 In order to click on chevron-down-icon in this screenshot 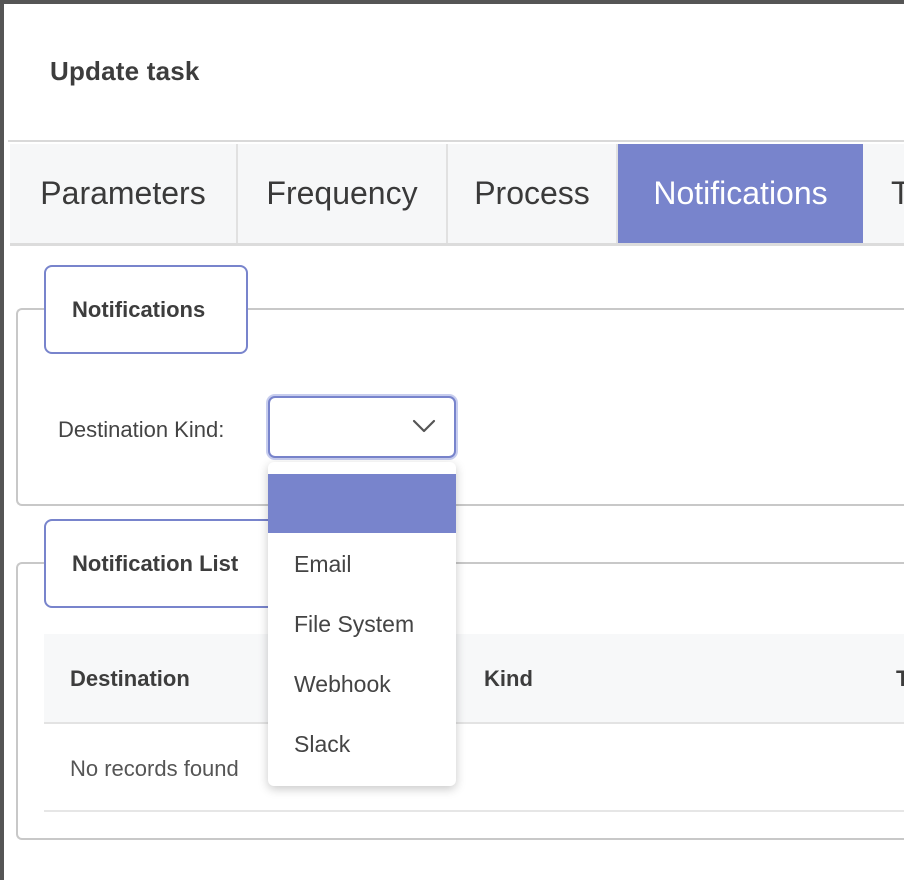, I will do `click(424, 426)`.